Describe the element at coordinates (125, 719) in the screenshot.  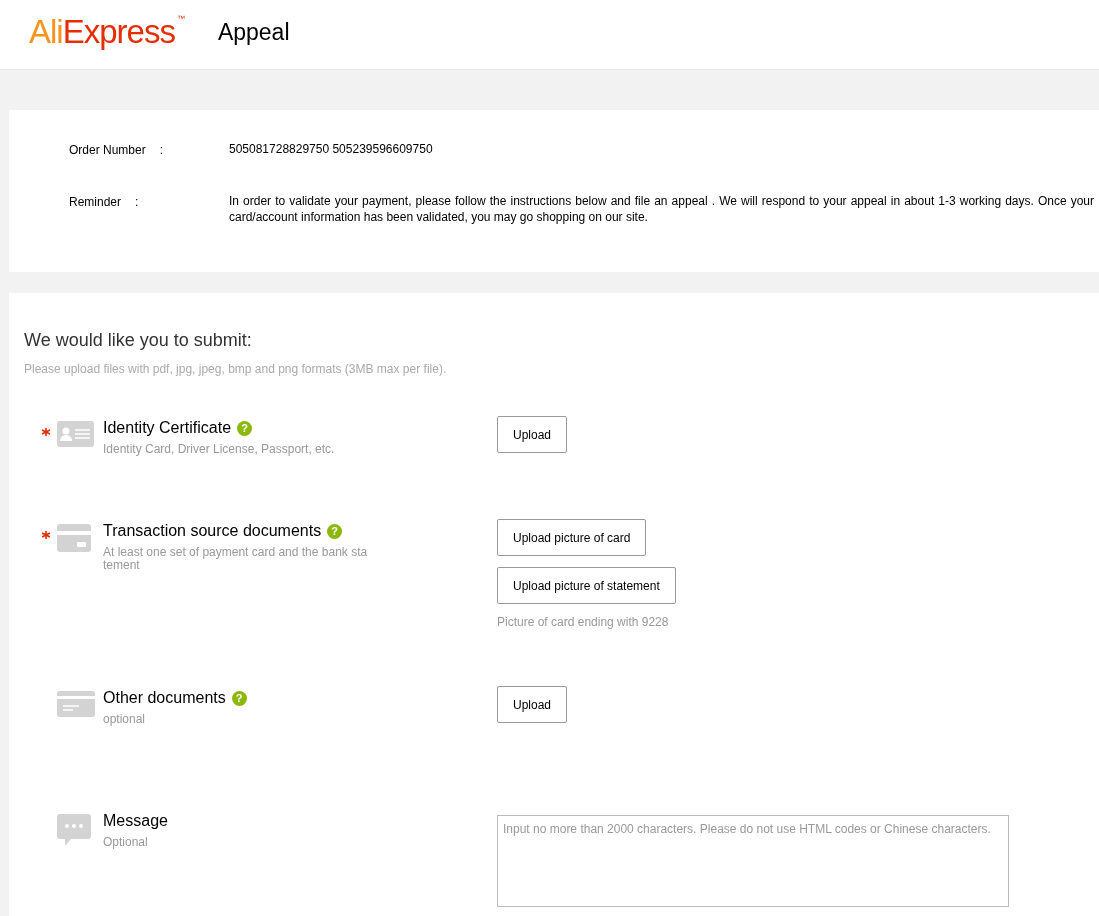
I see `item-description: optional` at that location.